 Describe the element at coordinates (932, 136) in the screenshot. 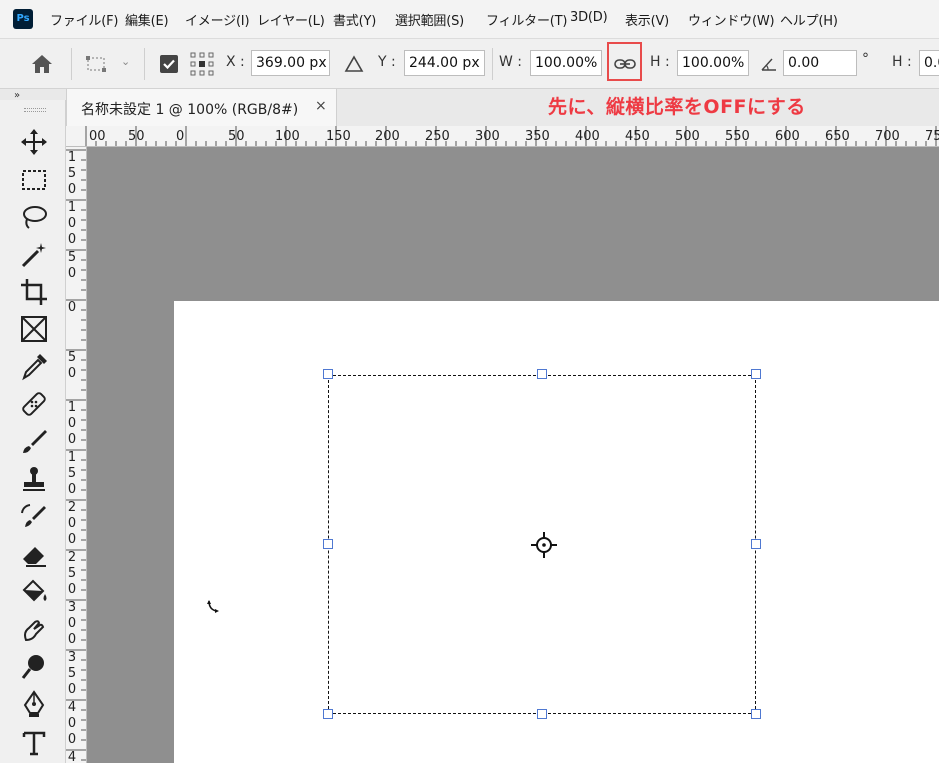

I see `ruler-label: 75` at that location.